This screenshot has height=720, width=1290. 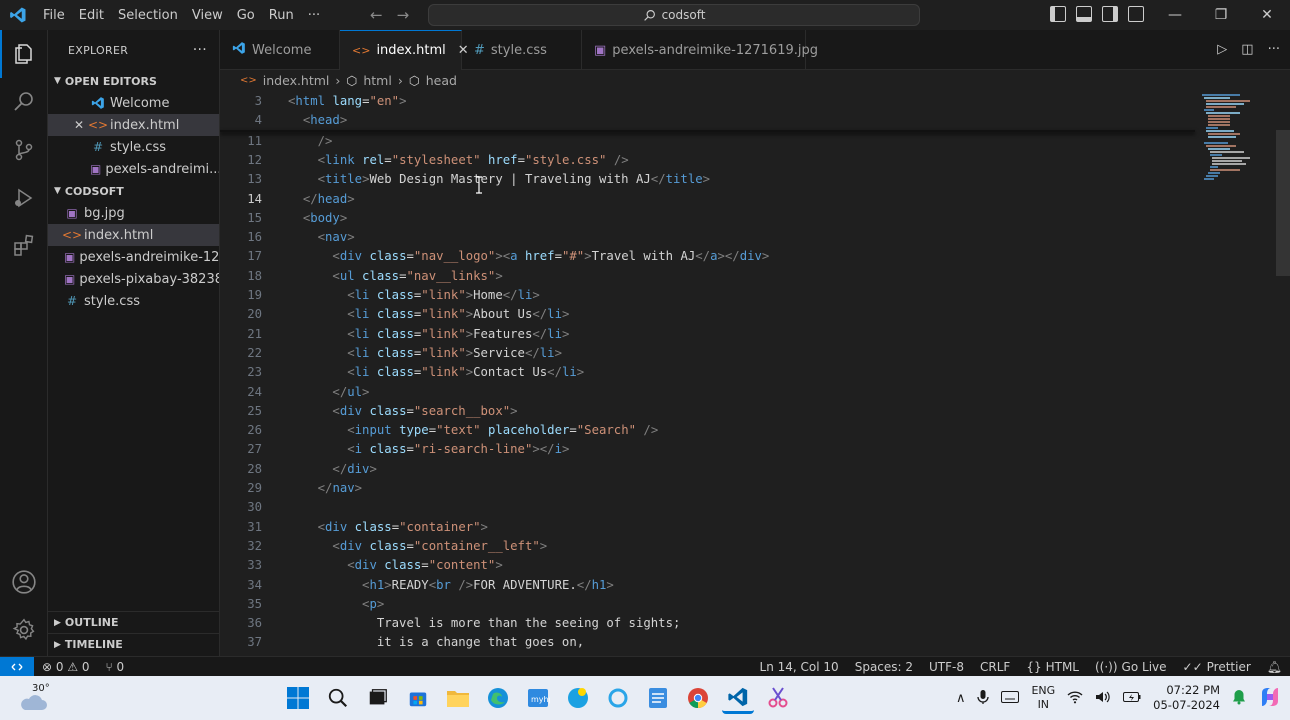 I want to click on tab-image: ▣ pexels-andreimike-1271619.jpg, so click(x=700, y=50).